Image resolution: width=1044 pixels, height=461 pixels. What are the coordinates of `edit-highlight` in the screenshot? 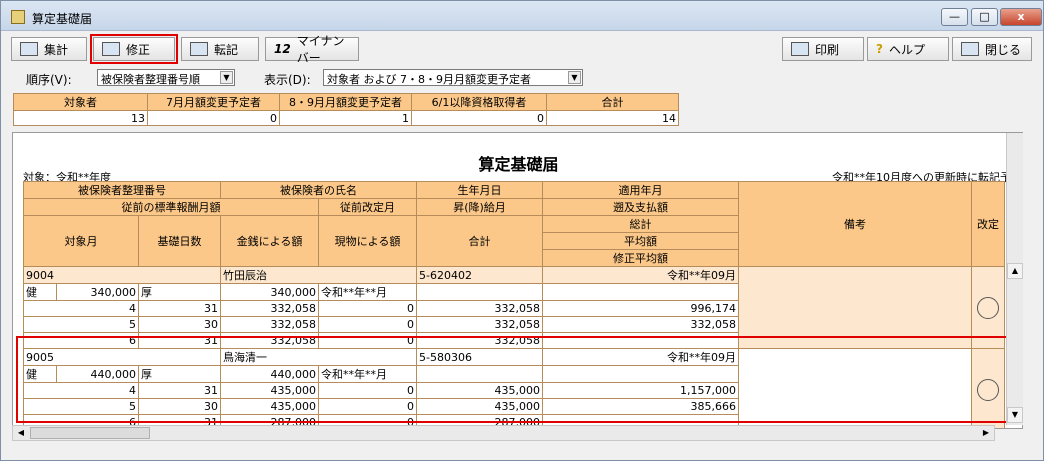 It's located at (134, 49).